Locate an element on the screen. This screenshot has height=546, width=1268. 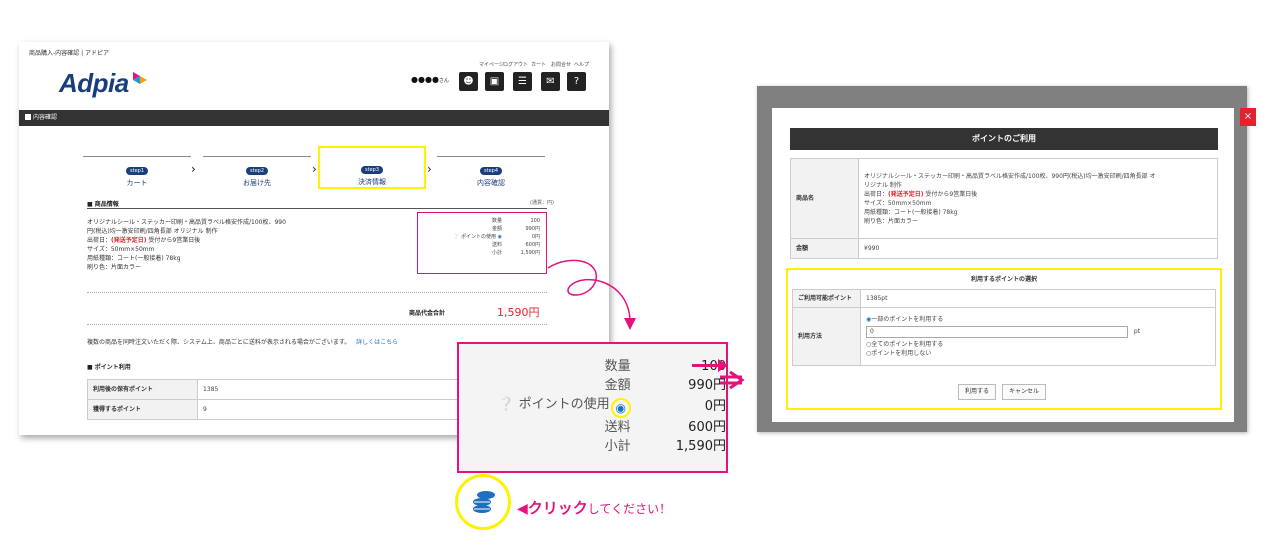
contact-icon: ✉ is located at coordinates (550, 81).